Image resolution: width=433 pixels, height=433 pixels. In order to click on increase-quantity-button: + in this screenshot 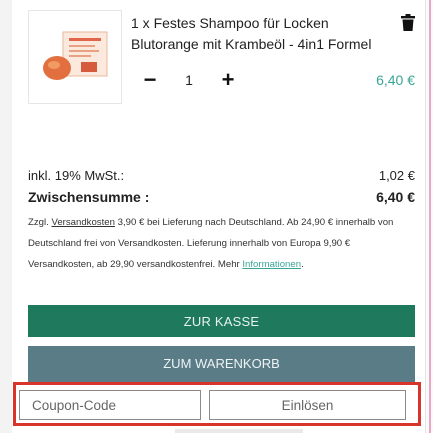, I will do `click(228, 80)`.